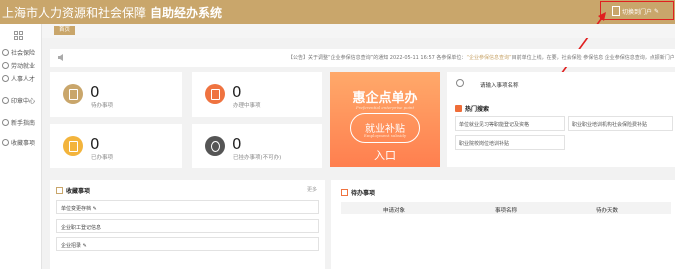 This screenshot has height=269, width=675. What do you see at coordinates (607, 211) in the screenshot?
I see `todo-col-days: 待办天数` at bounding box center [607, 211].